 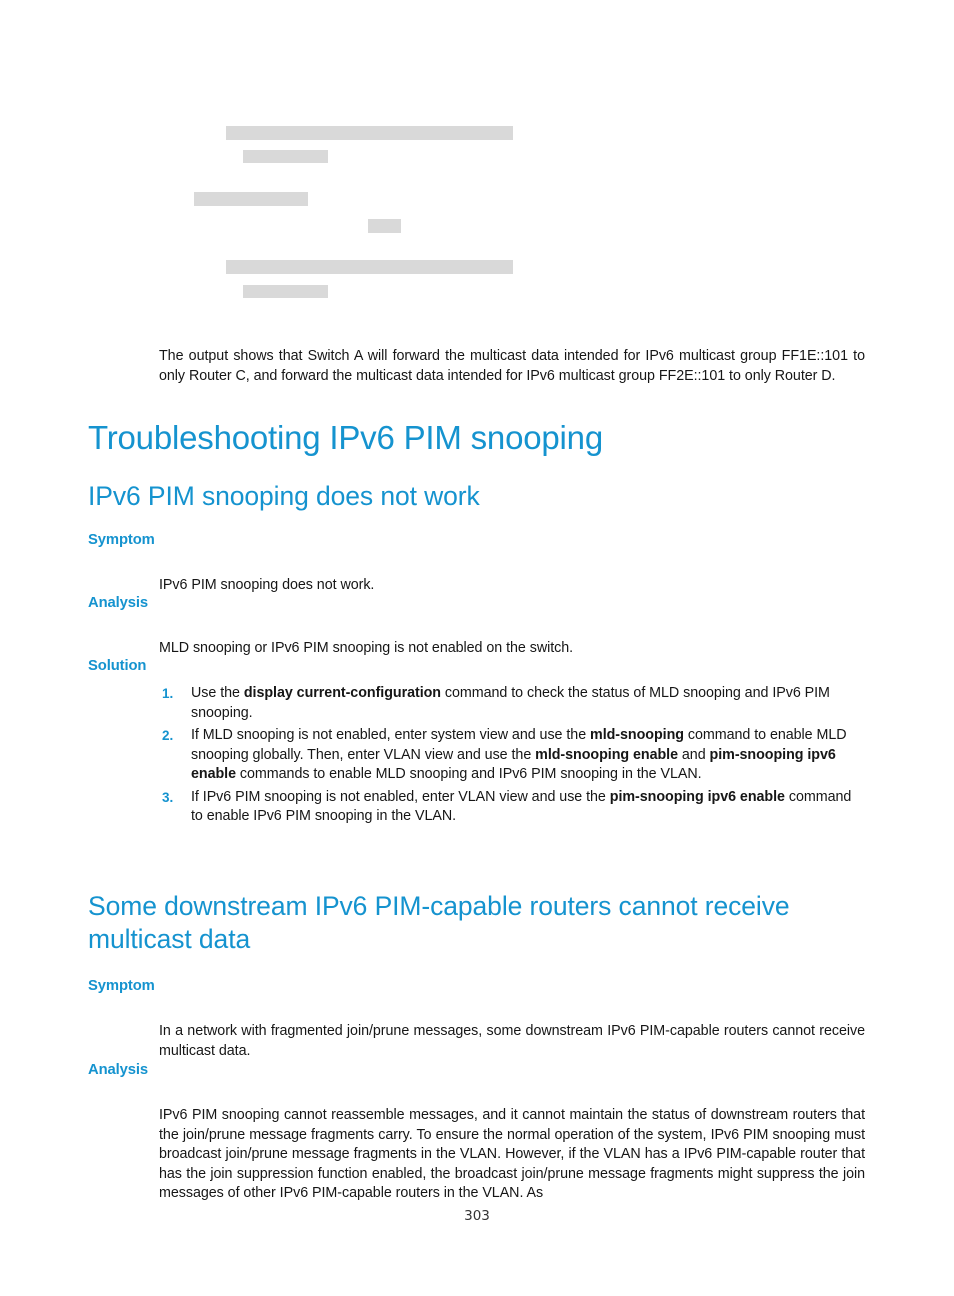 I want to click on step-number: 2., so click(x=168, y=735).